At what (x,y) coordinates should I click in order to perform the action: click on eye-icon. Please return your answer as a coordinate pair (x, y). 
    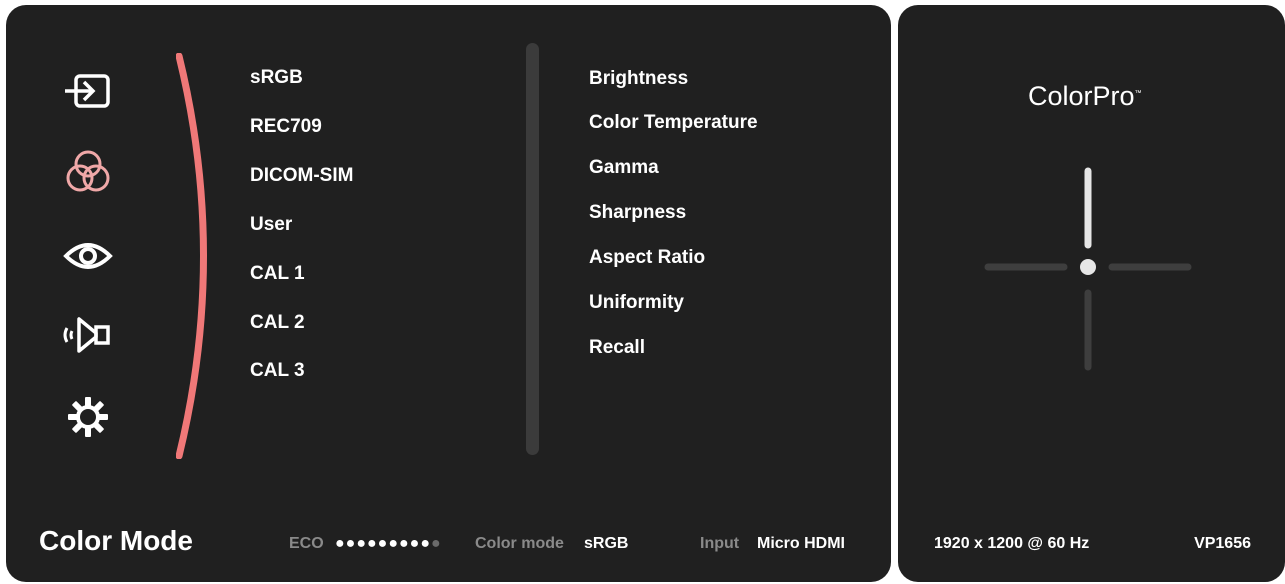
    Looking at the image, I should click on (88, 256).